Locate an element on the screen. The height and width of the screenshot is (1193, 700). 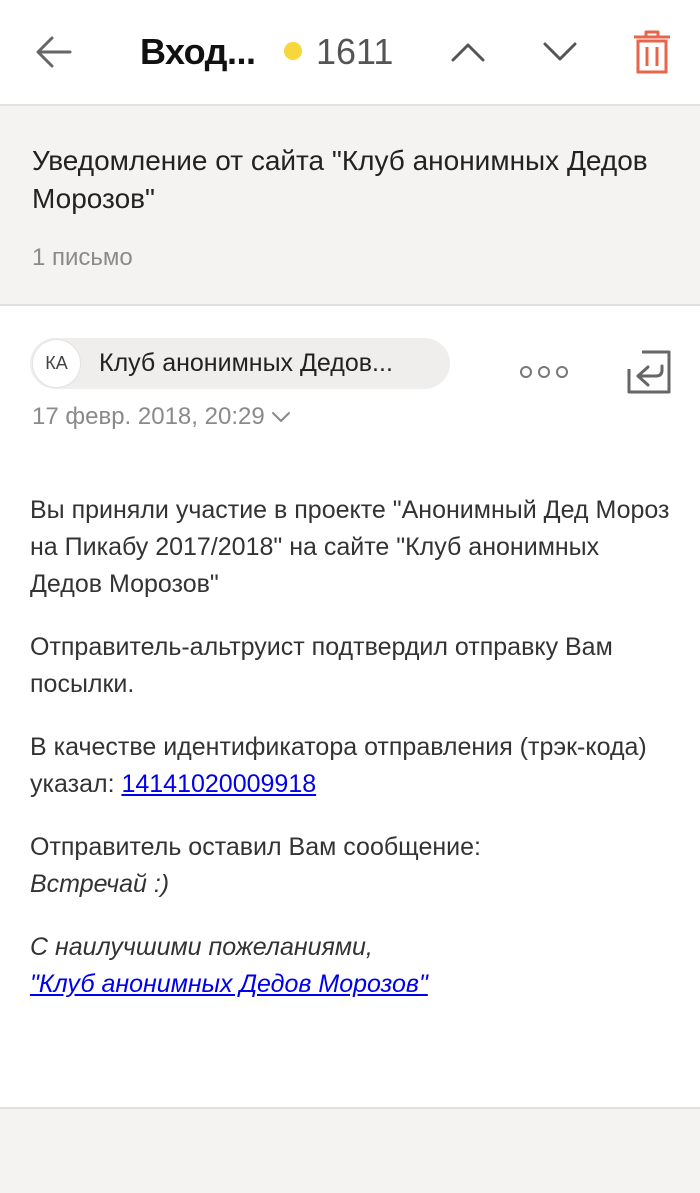
previous-message-button is located at coordinates (468, 52).